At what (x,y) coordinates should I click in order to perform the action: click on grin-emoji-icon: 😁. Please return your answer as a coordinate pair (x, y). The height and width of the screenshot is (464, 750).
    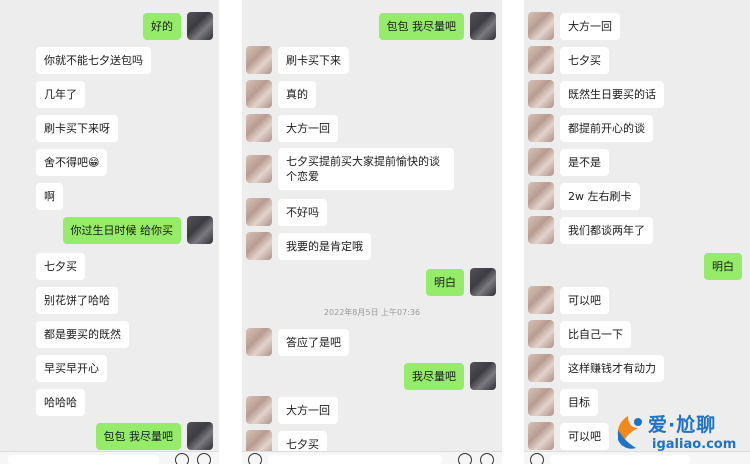
    Looking at the image, I should click on (94, 162).